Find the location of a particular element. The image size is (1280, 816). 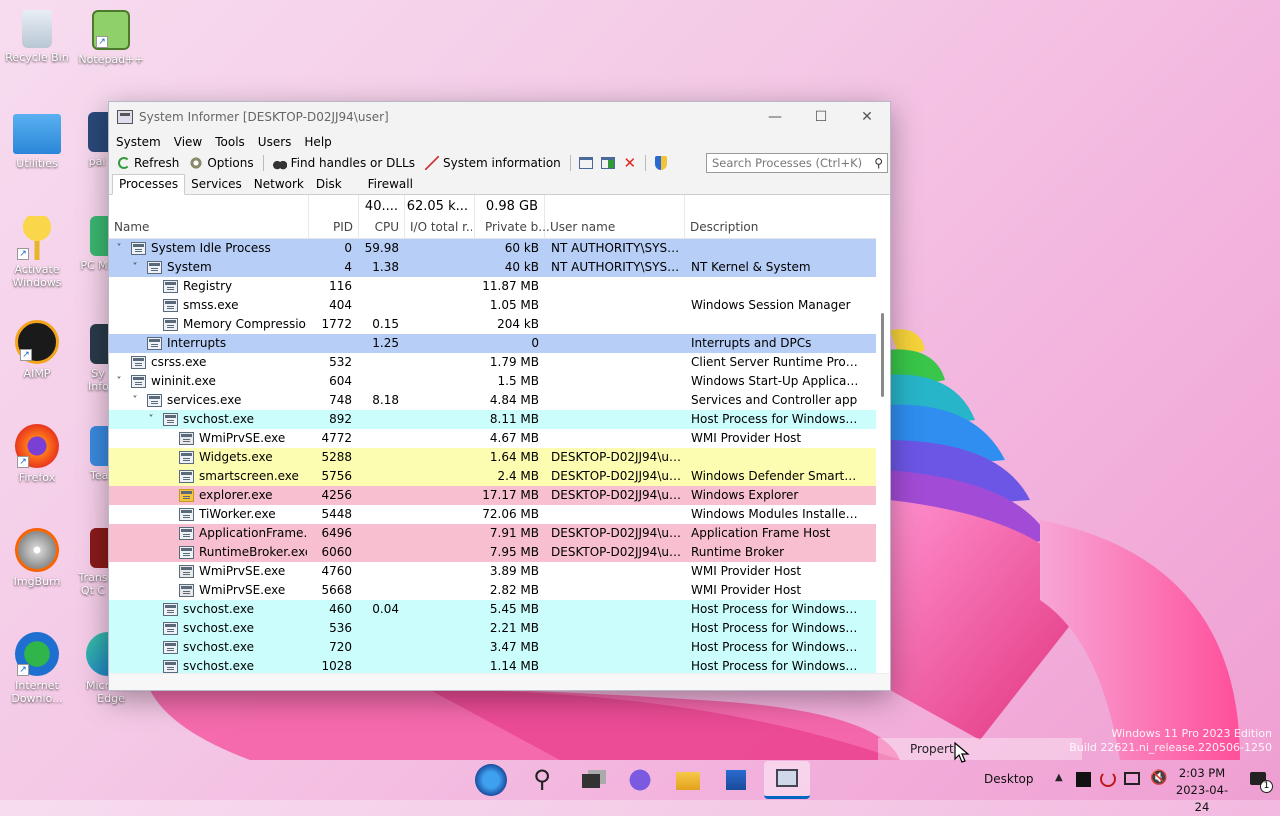

elevate-button is located at coordinates (661, 163).